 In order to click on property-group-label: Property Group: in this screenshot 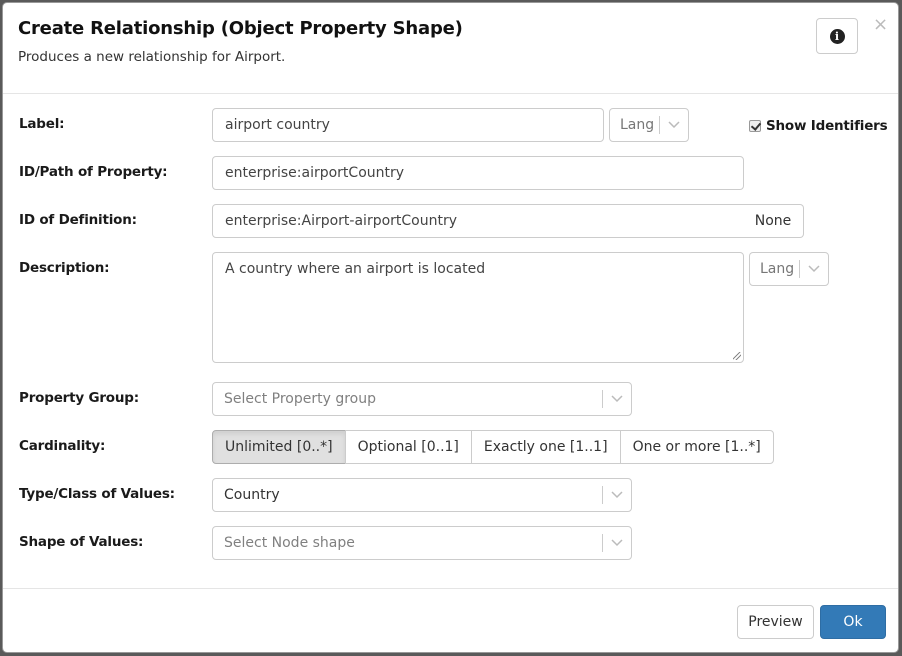, I will do `click(79, 398)`.